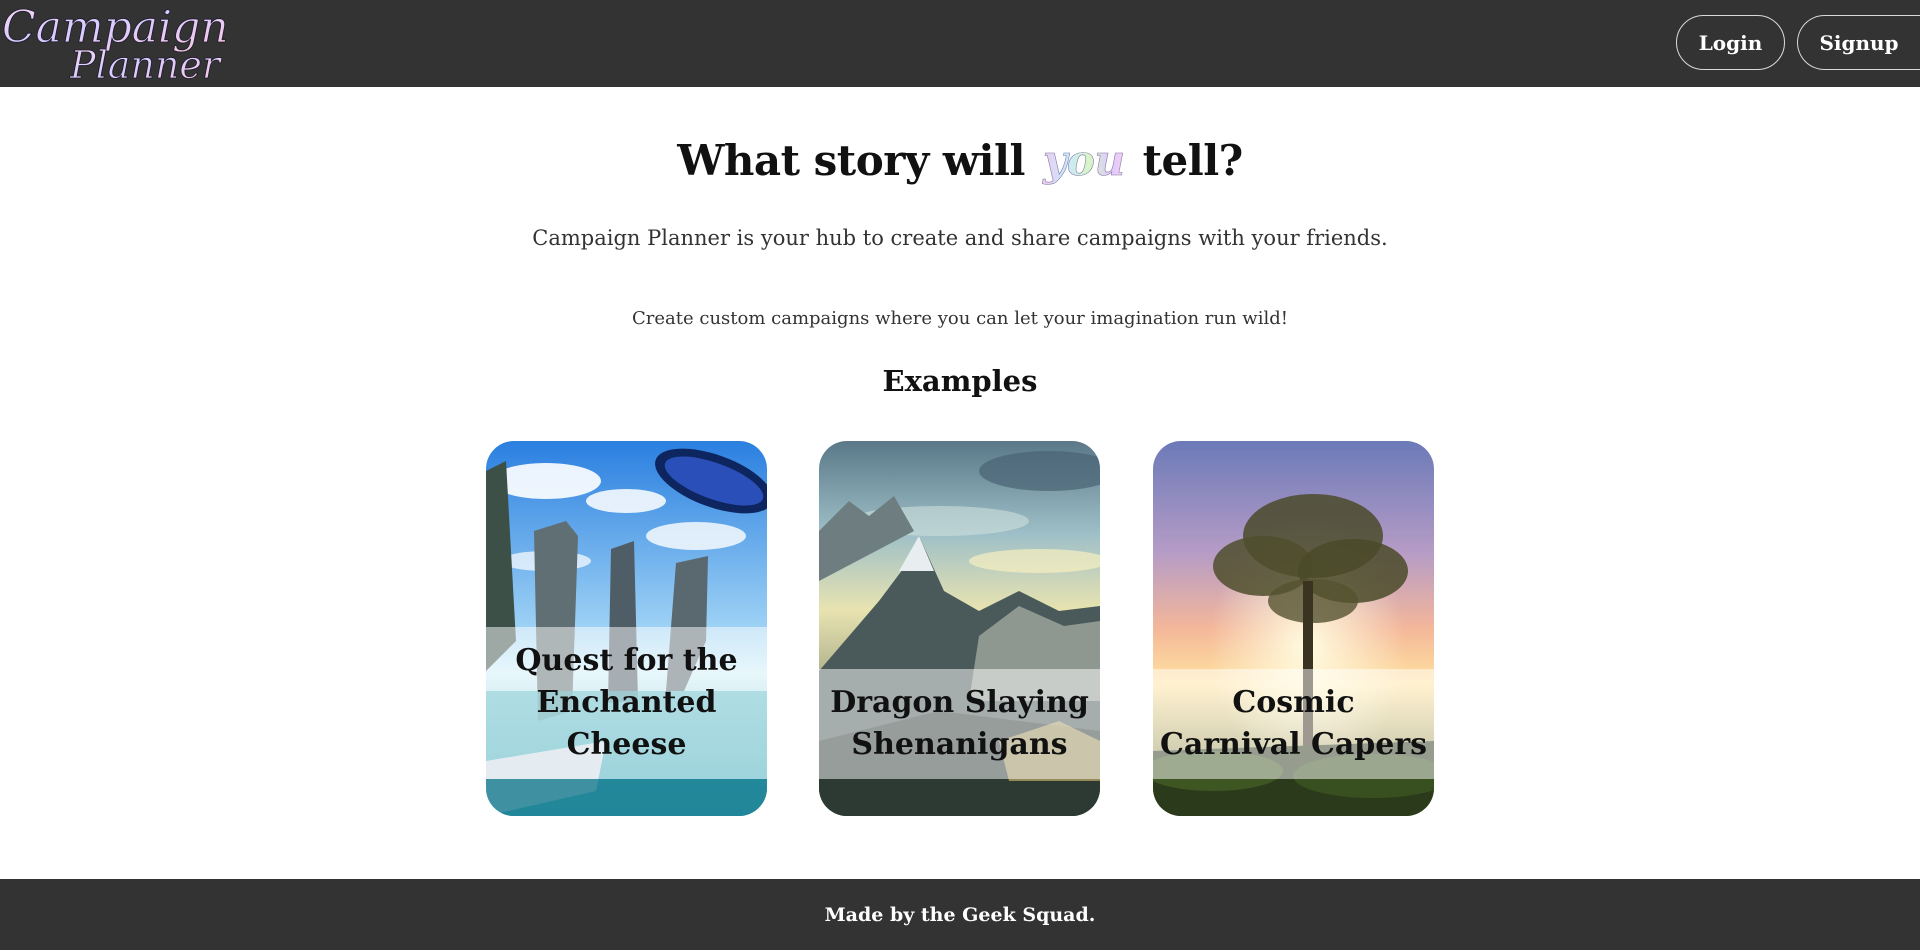  I want to click on headline-after: tell?, so click(1193, 160).